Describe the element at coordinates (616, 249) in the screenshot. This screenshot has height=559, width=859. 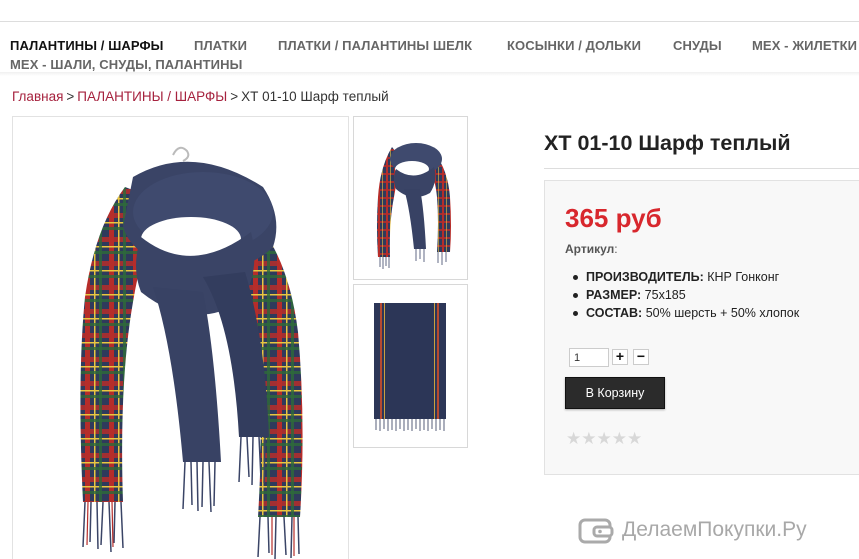
I see `sku-suffix: :` at that location.